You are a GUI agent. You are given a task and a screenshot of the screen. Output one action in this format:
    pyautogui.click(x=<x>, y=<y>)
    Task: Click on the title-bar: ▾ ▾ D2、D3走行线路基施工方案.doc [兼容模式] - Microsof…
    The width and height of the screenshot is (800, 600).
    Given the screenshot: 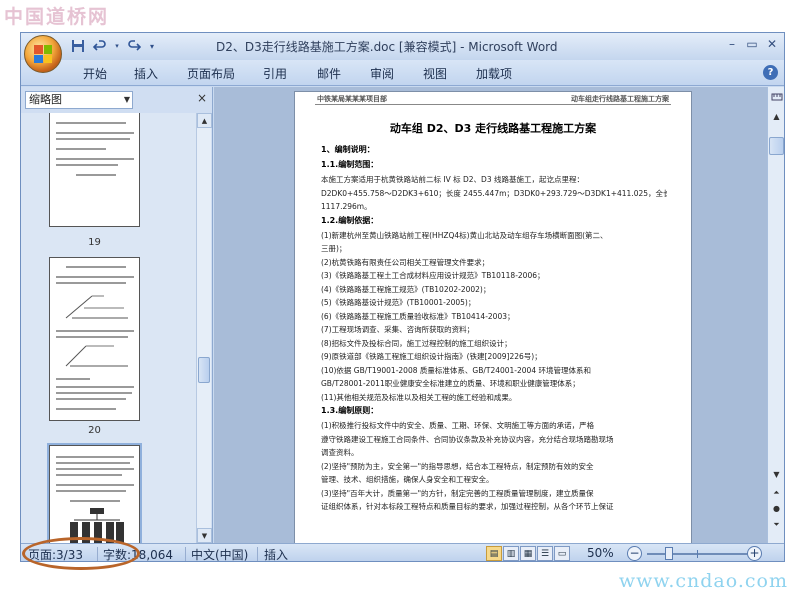 What is the action you would take?
    pyautogui.click(x=402, y=46)
    